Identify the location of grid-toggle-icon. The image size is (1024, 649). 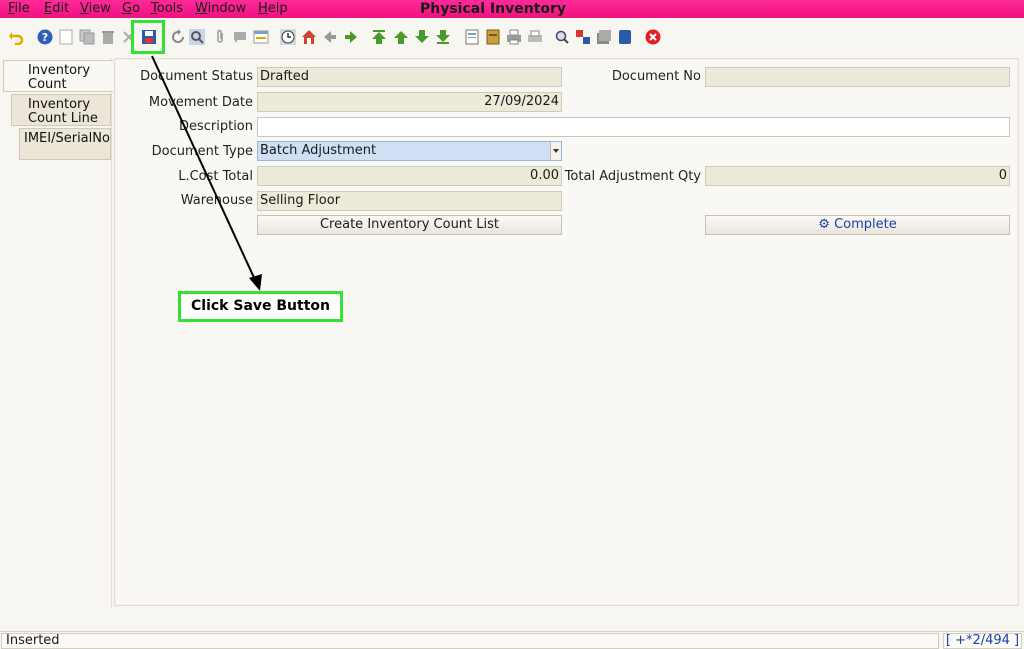
(261, 37).